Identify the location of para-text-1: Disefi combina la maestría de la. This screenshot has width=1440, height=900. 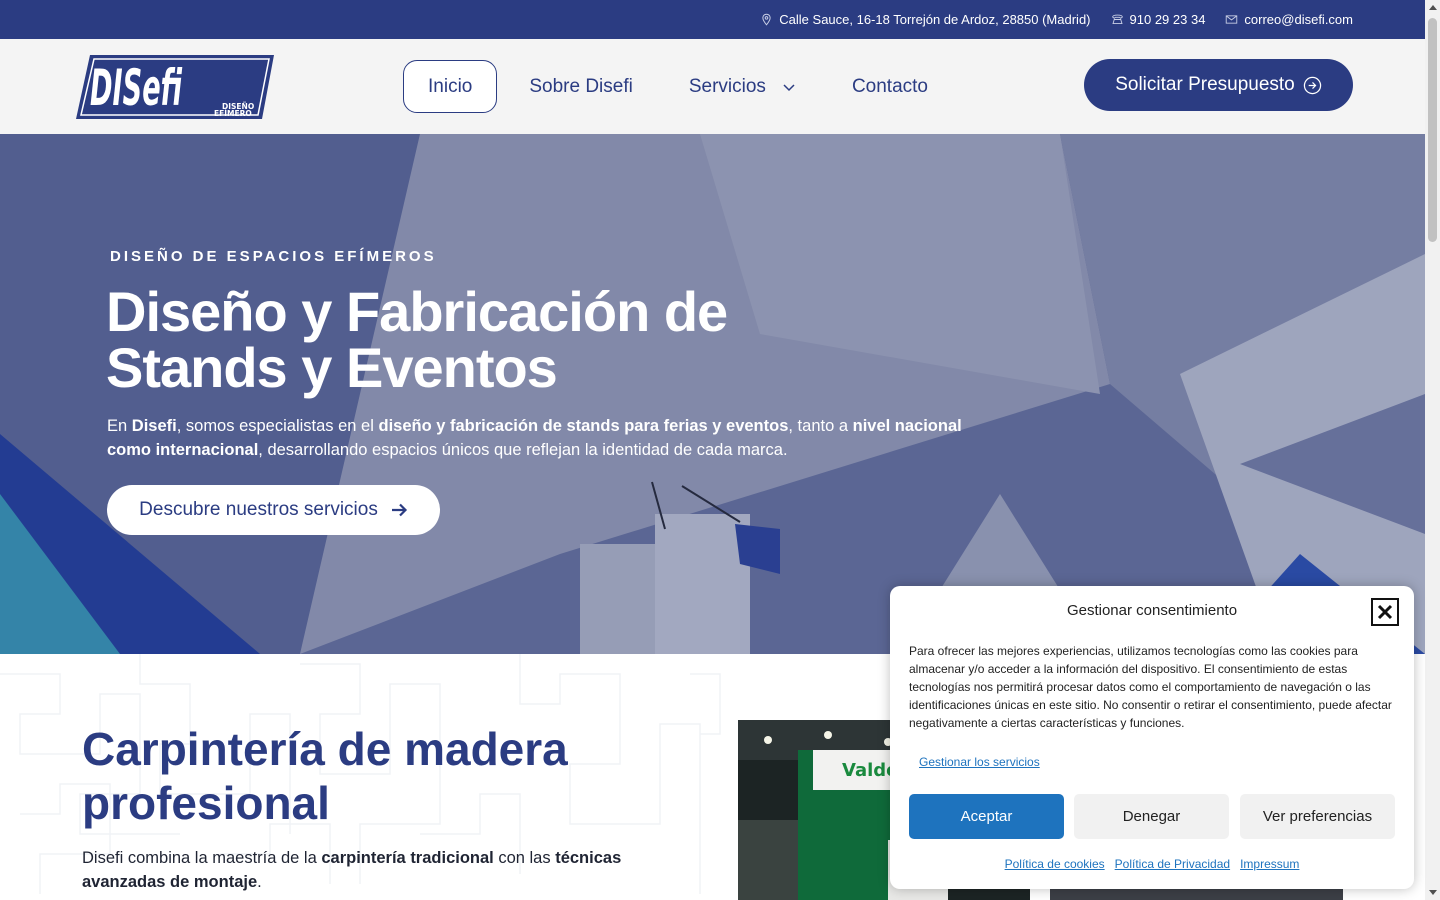
(202, 858).